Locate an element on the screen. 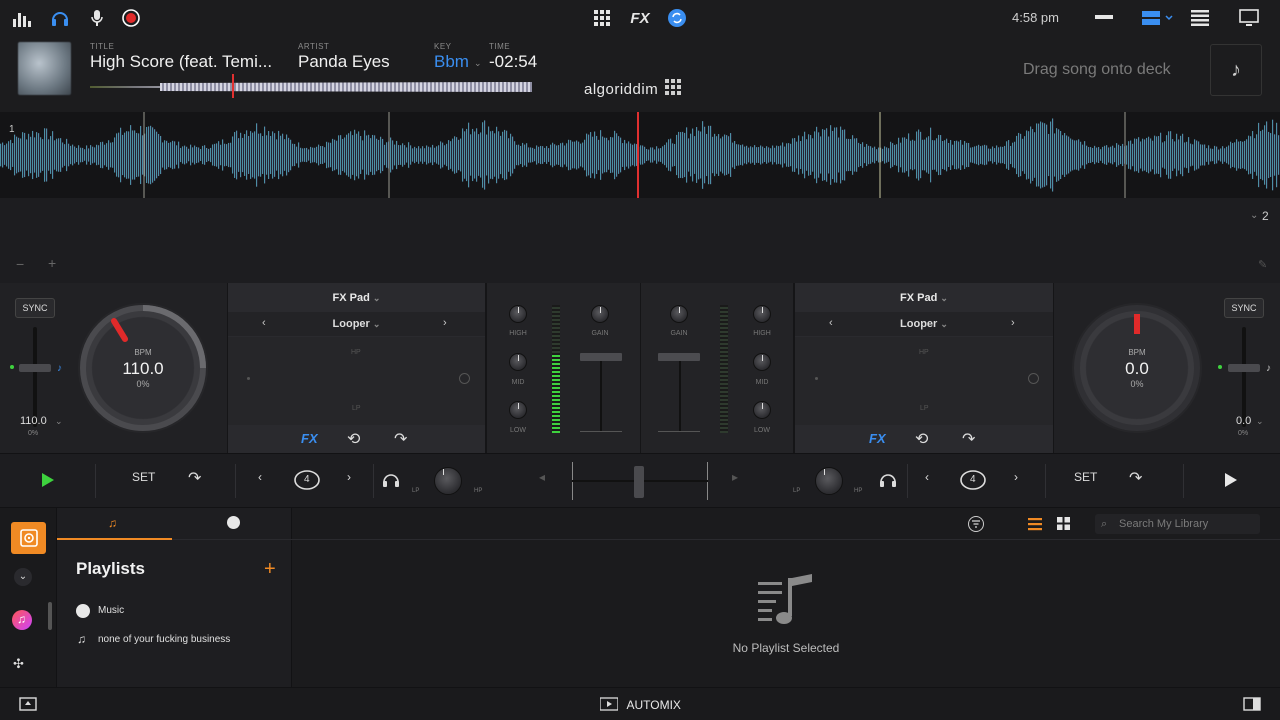 Image resolution: width=1280 pixels, height=720 pixels. ch1-volume-fader is located at coordinates (601, 394).